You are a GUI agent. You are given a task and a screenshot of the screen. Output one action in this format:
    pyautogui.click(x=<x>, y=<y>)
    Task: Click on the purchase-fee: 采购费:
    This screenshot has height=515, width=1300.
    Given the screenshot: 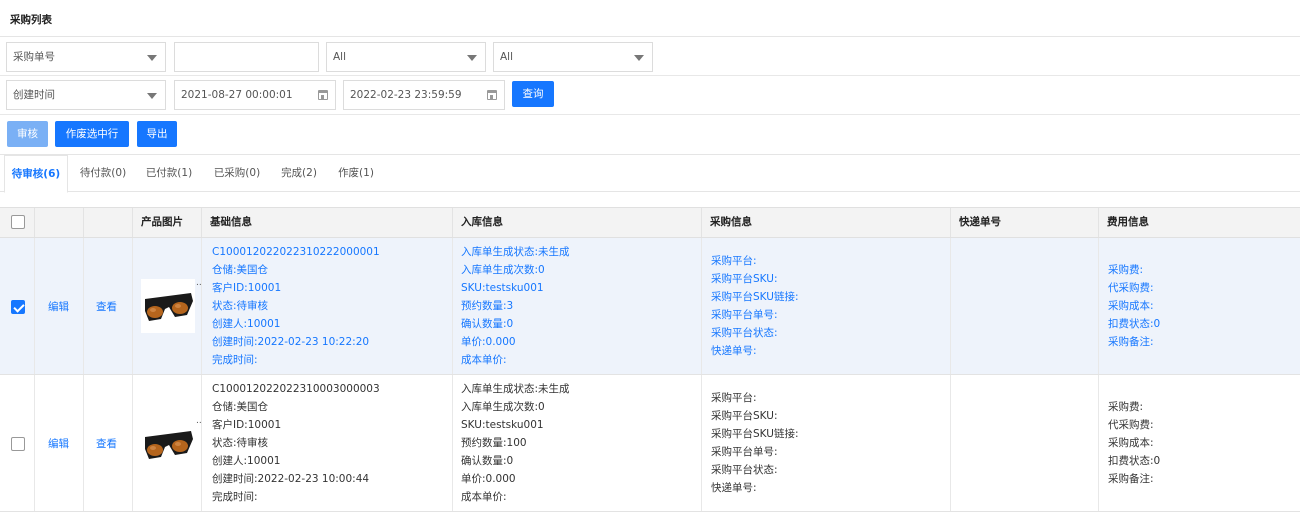 What is the action you would take?
    pyautogui.click(x=1126, y=270)
    